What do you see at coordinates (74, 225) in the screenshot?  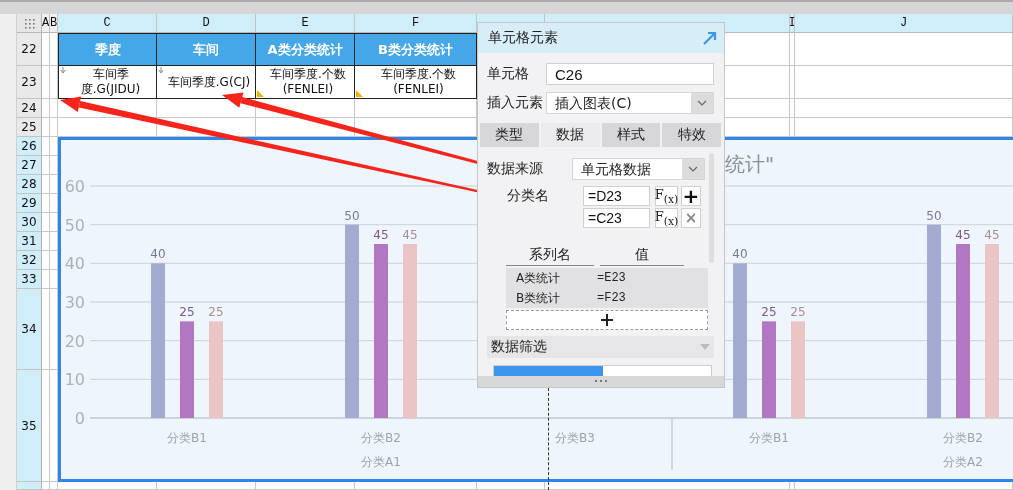 I see `axis-label: 50` at bounding box center [74, 225].